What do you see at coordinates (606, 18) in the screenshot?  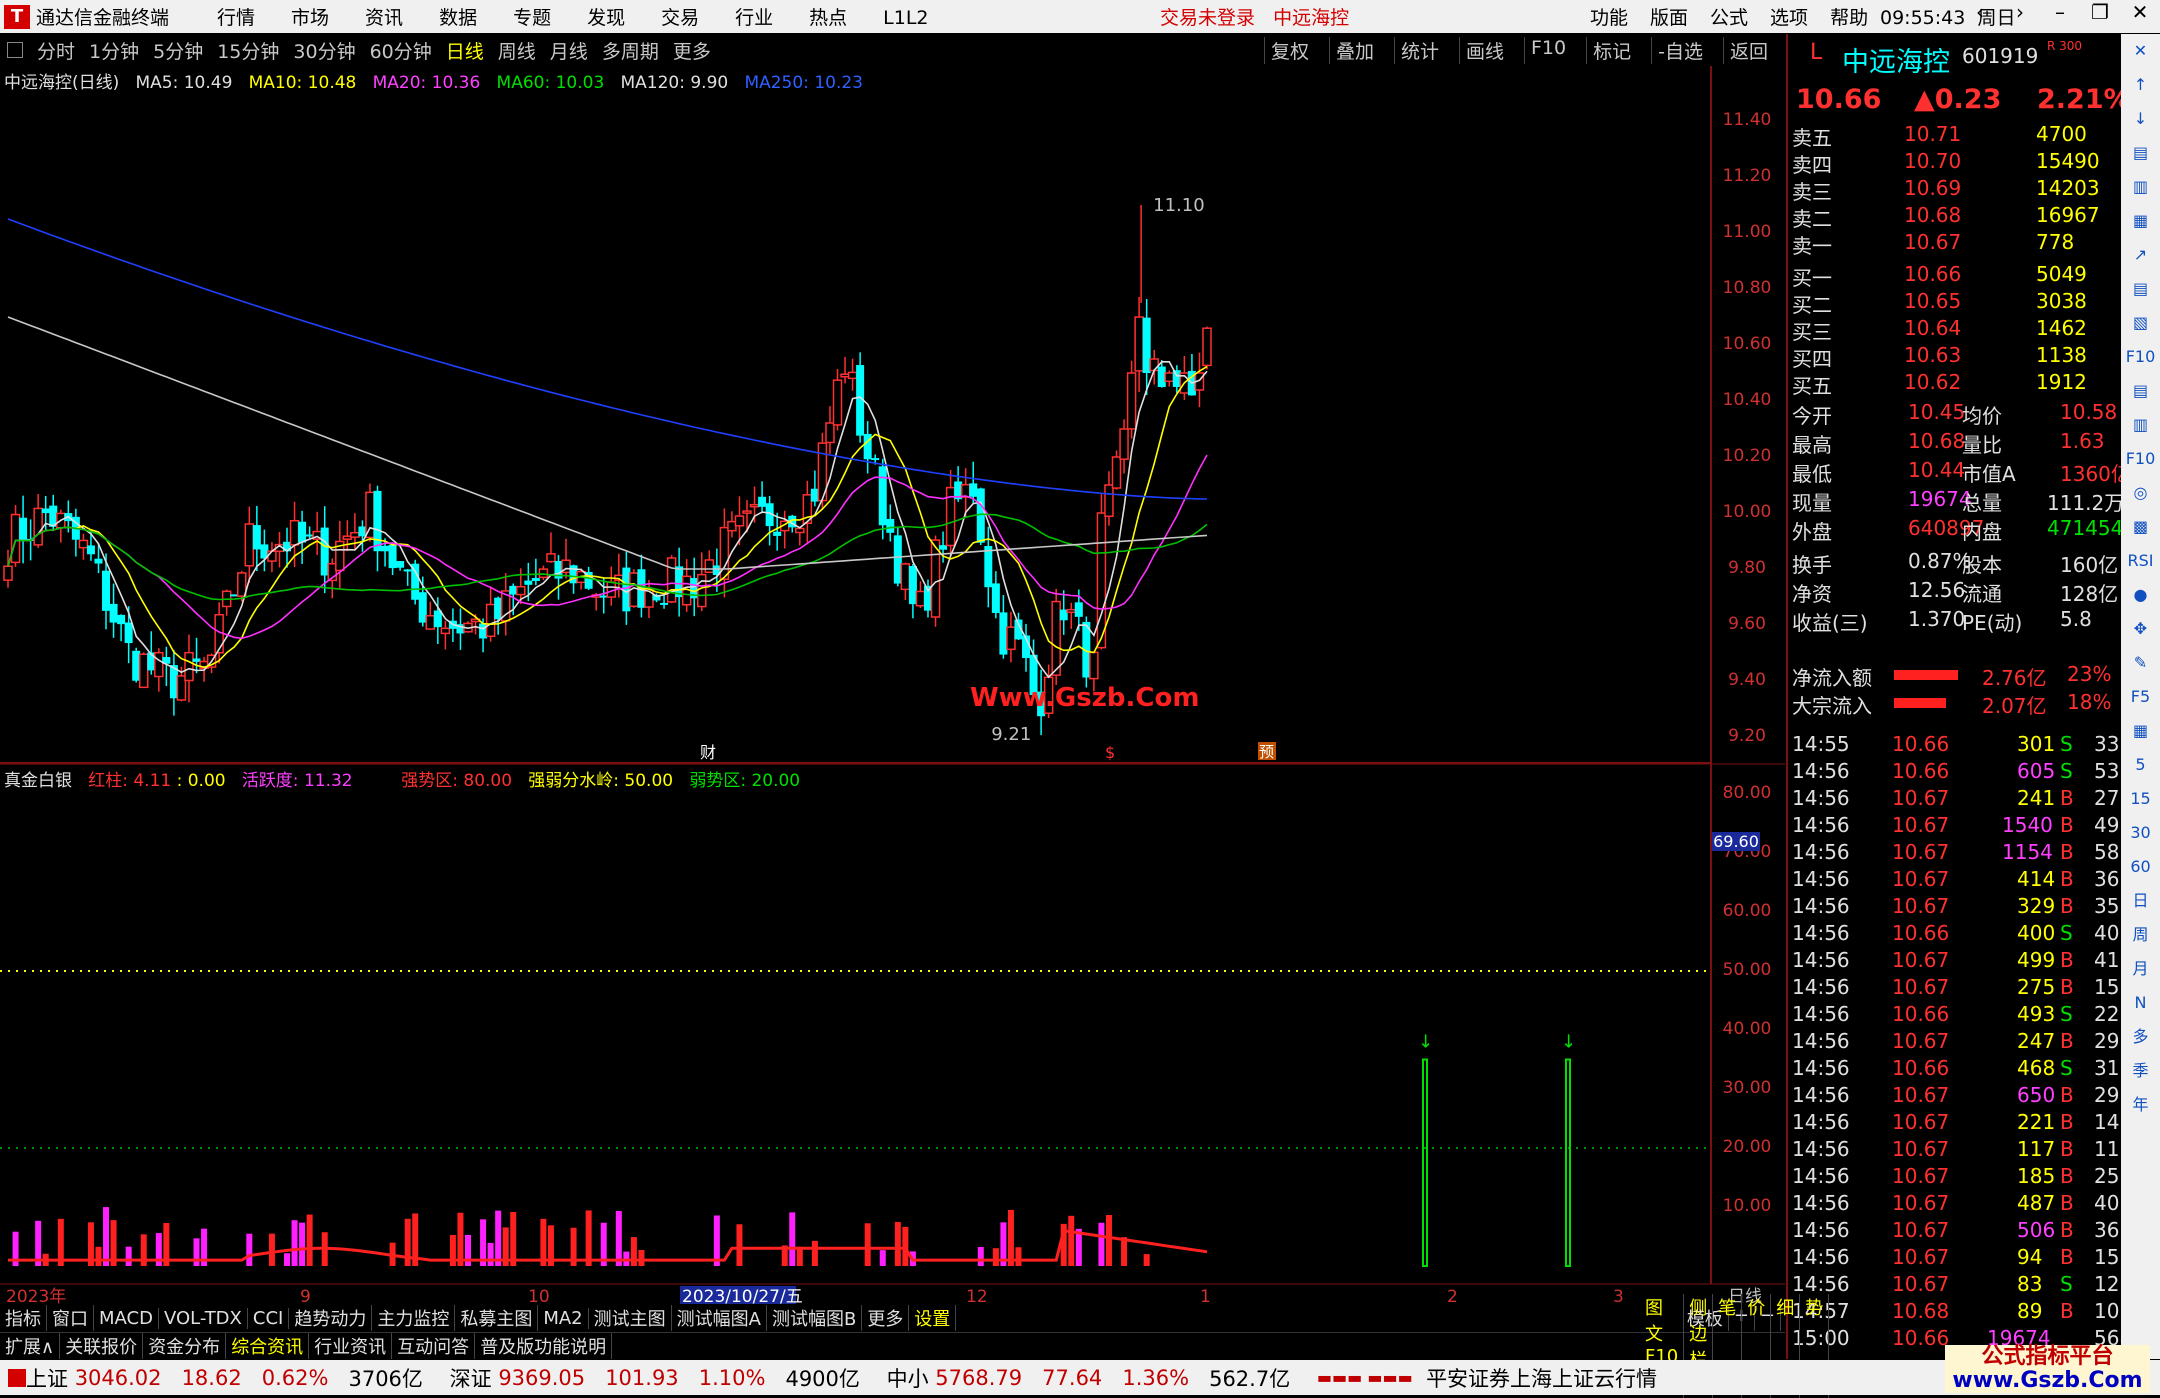 I see `menu-item: 发现` at bounding box center [606, 18].